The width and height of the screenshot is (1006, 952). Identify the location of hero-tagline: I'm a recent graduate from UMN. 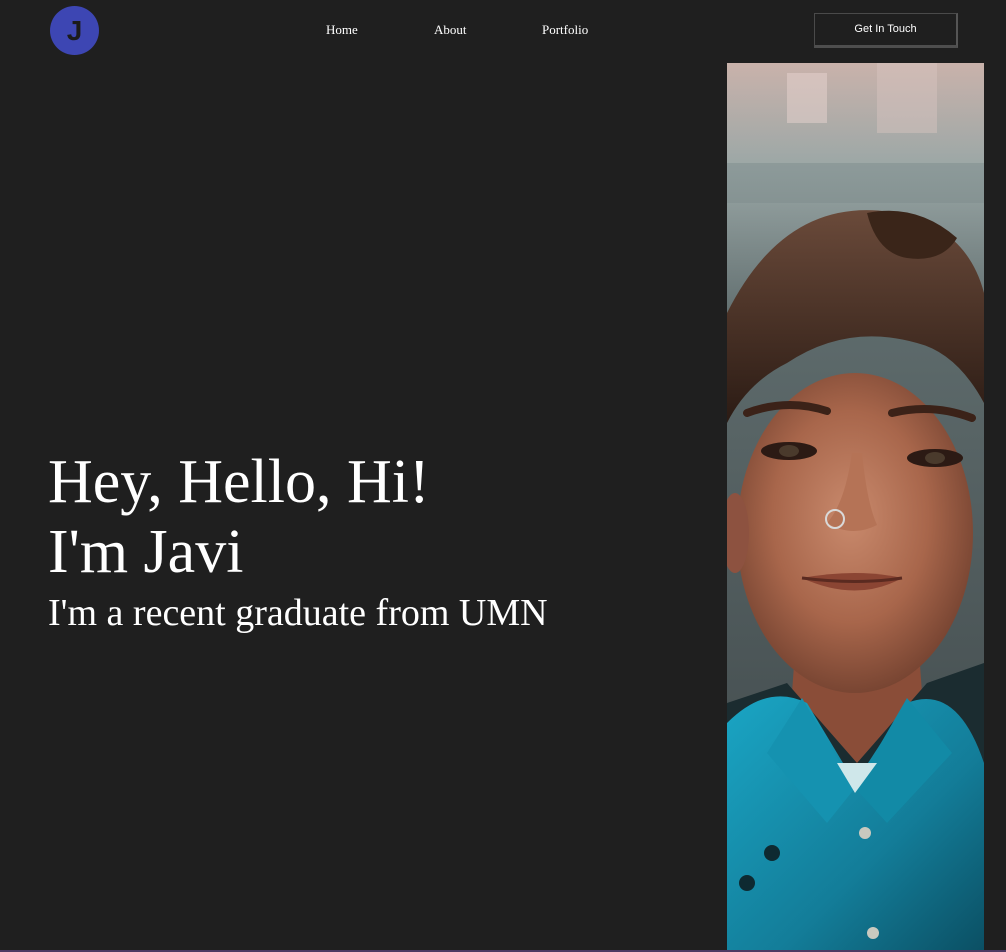
(298, 613).